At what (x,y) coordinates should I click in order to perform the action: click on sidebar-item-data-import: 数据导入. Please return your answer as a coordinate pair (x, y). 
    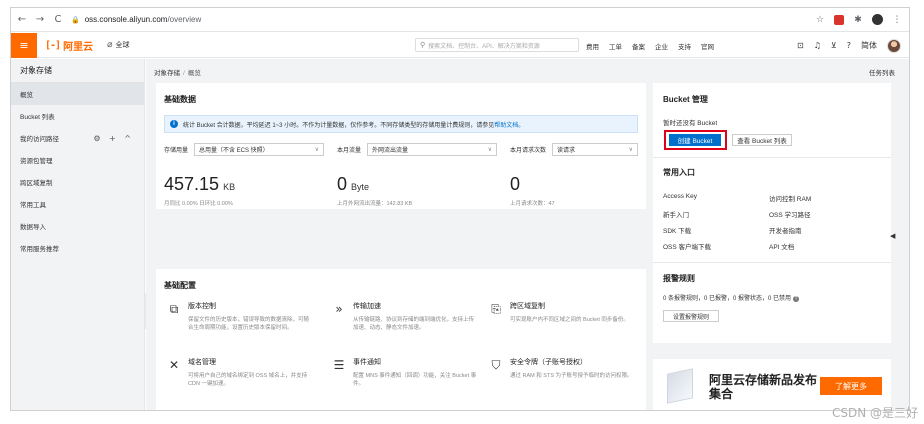
    Looking at the image, I should click on (77, 226).